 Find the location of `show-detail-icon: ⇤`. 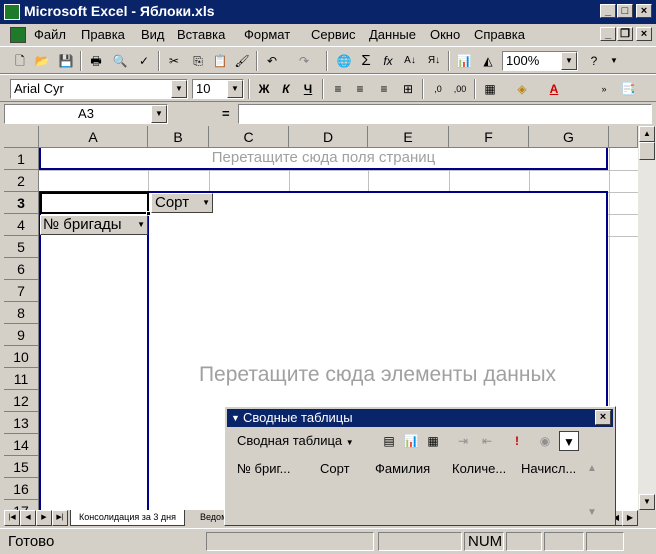

show-detail-icon: ⇤ is located at coordinates (487, 441).